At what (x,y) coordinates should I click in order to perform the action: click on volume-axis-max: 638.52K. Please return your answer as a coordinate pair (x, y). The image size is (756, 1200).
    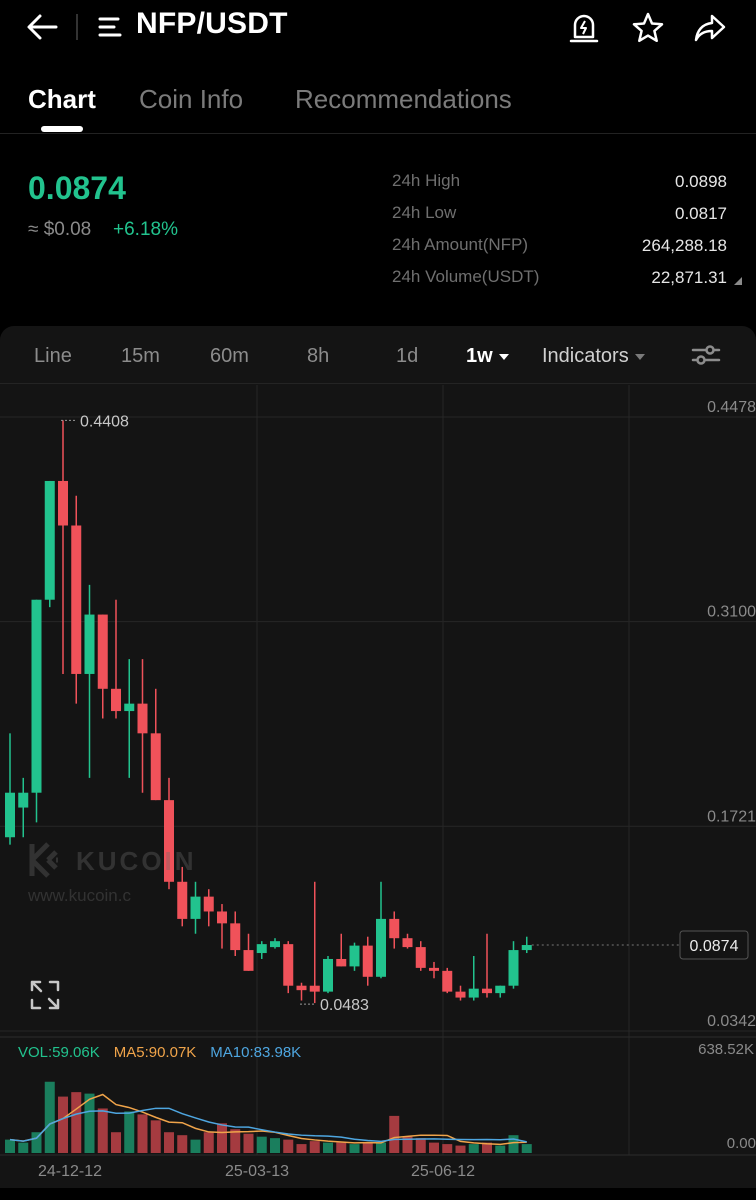
    Looking at the image, I should click on (726, 1049).